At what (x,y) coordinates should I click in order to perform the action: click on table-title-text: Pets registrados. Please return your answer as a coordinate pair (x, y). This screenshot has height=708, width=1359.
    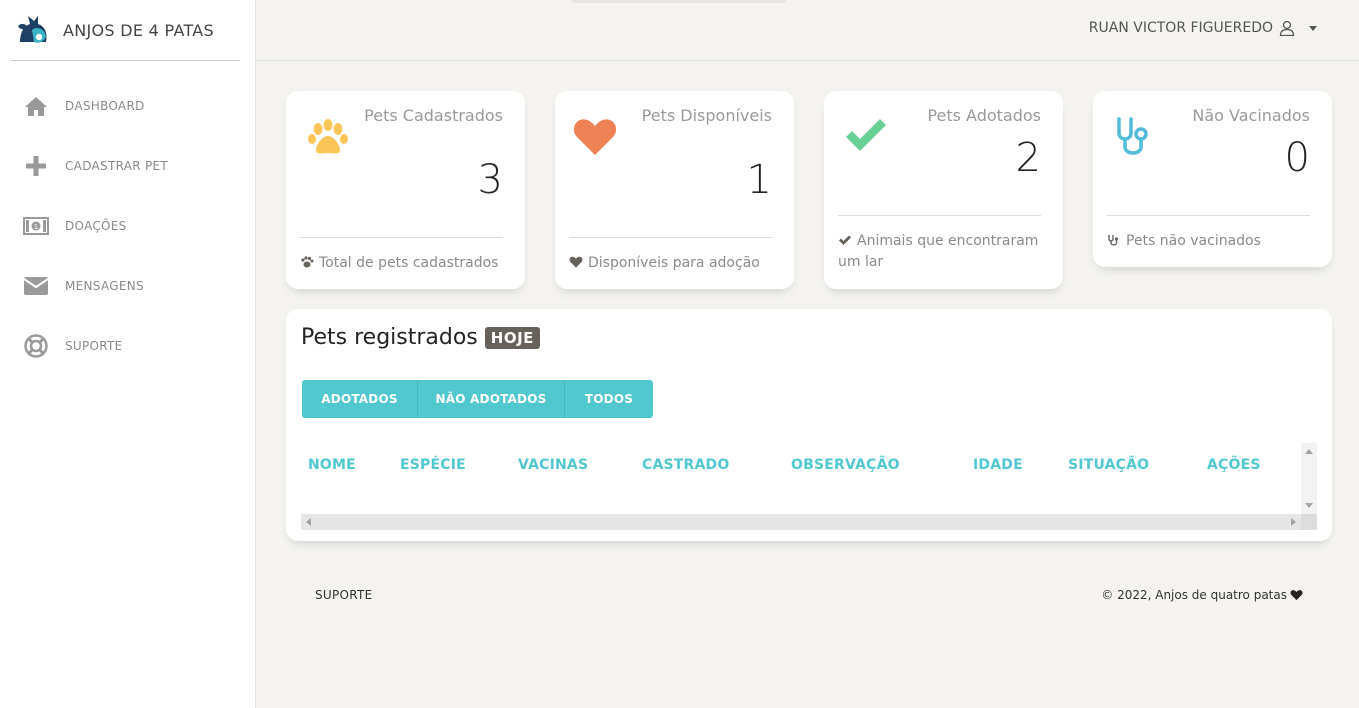
    Looking at the image, I should click on (389, 337).